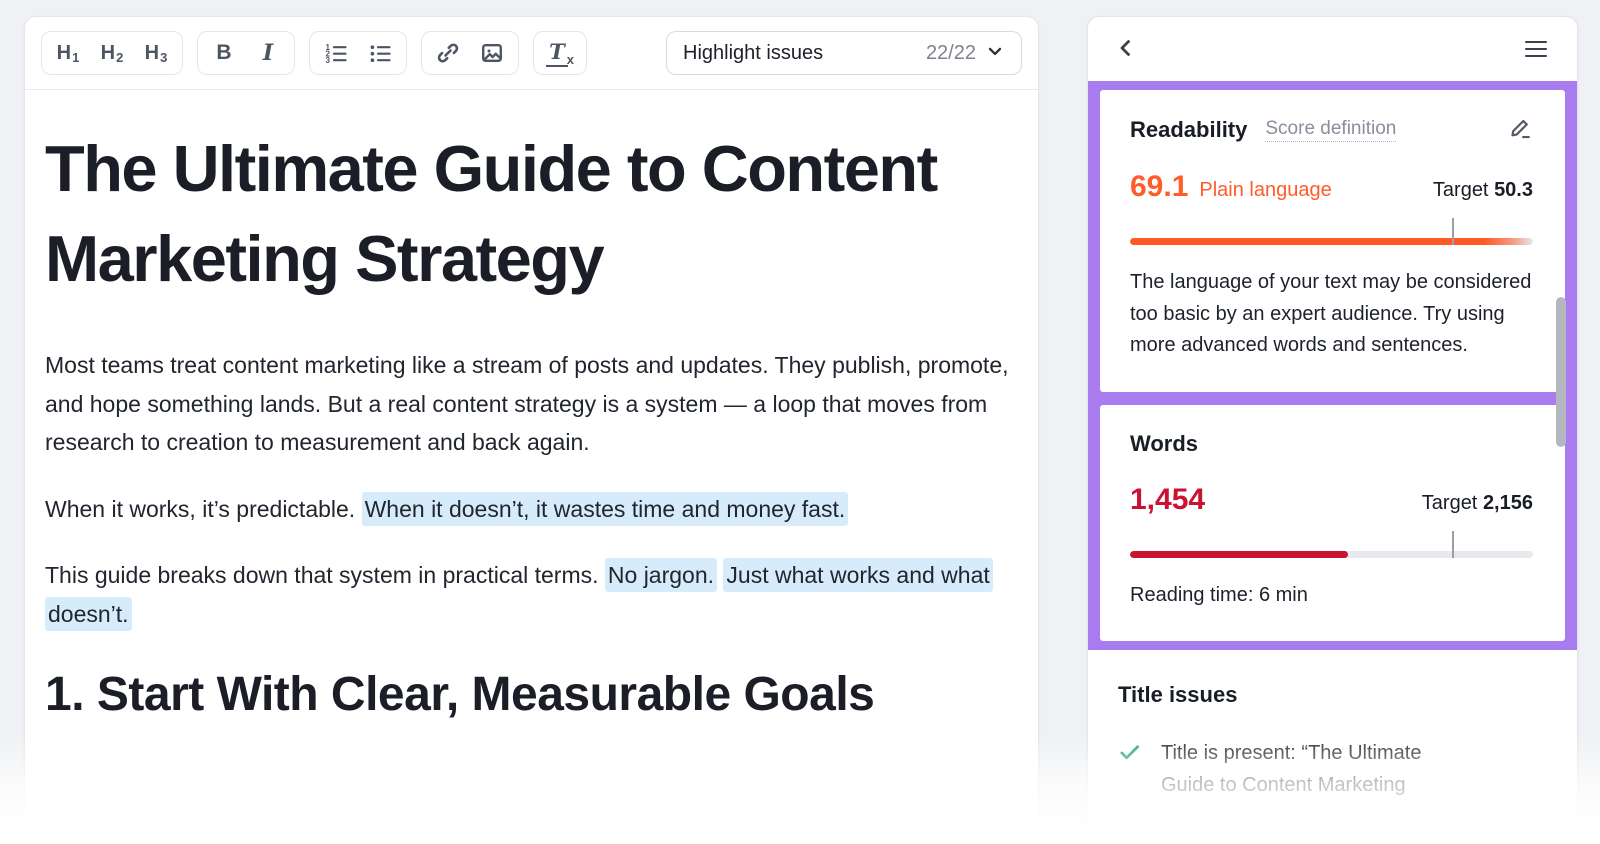 The image size is (1600, 844). I want to click on h3-button: H3, so click(156, 53).